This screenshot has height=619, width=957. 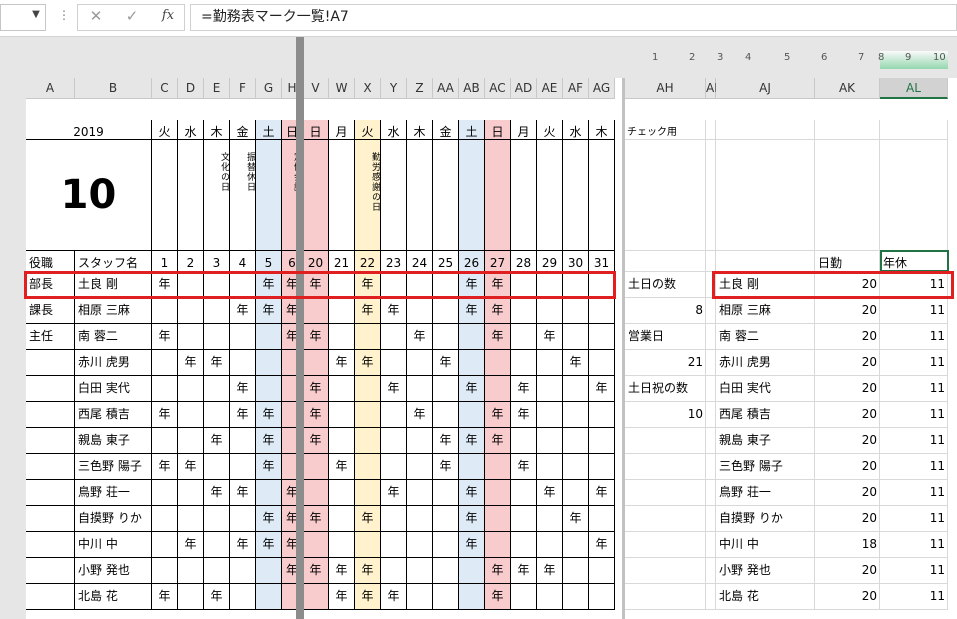 What do you see at coordinates (113, 571) in the screenshot?
I see `staff-name-cell: 小野 発也` at bounding box center [113, 571].